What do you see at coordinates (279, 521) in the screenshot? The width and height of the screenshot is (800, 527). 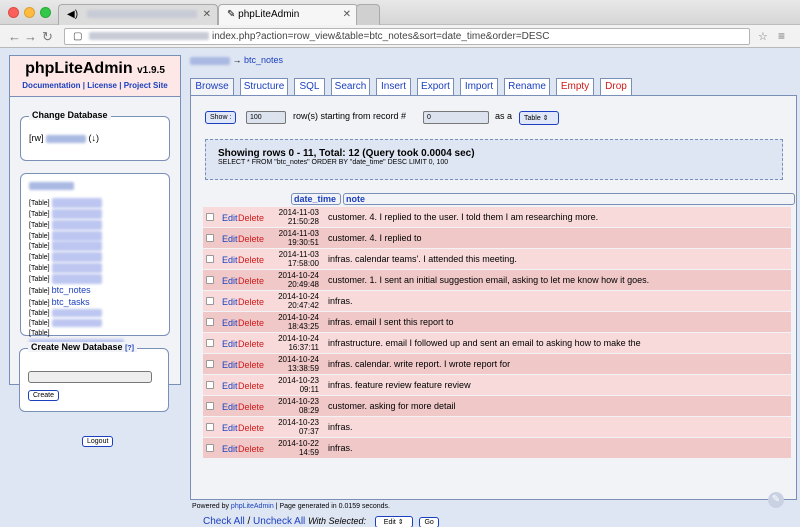 I see `uncheck-all-link: Uncheck All` at bounding box center [279, 521].